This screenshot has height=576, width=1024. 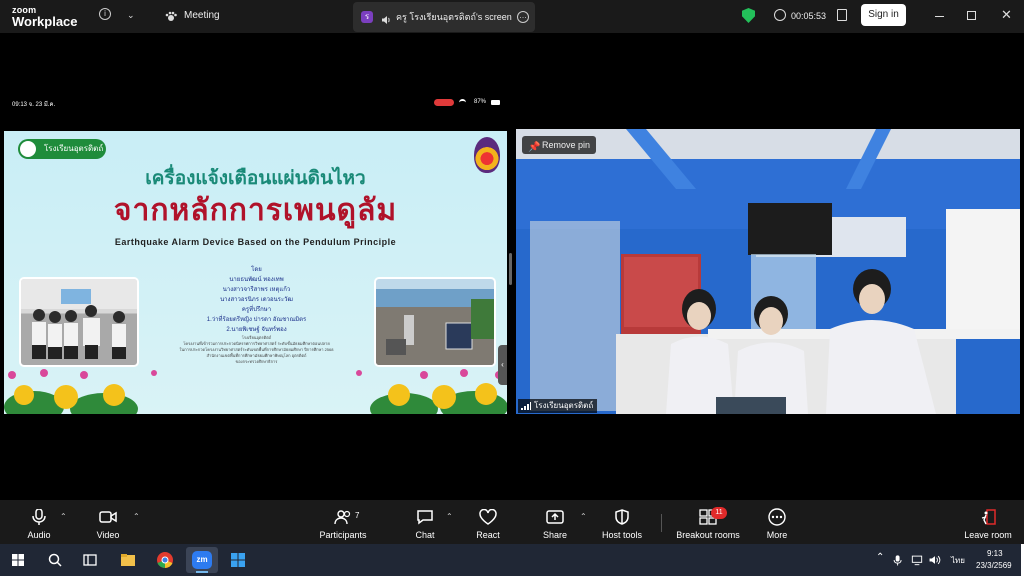 I want to click on search-icon, so click(x=55, y=560).